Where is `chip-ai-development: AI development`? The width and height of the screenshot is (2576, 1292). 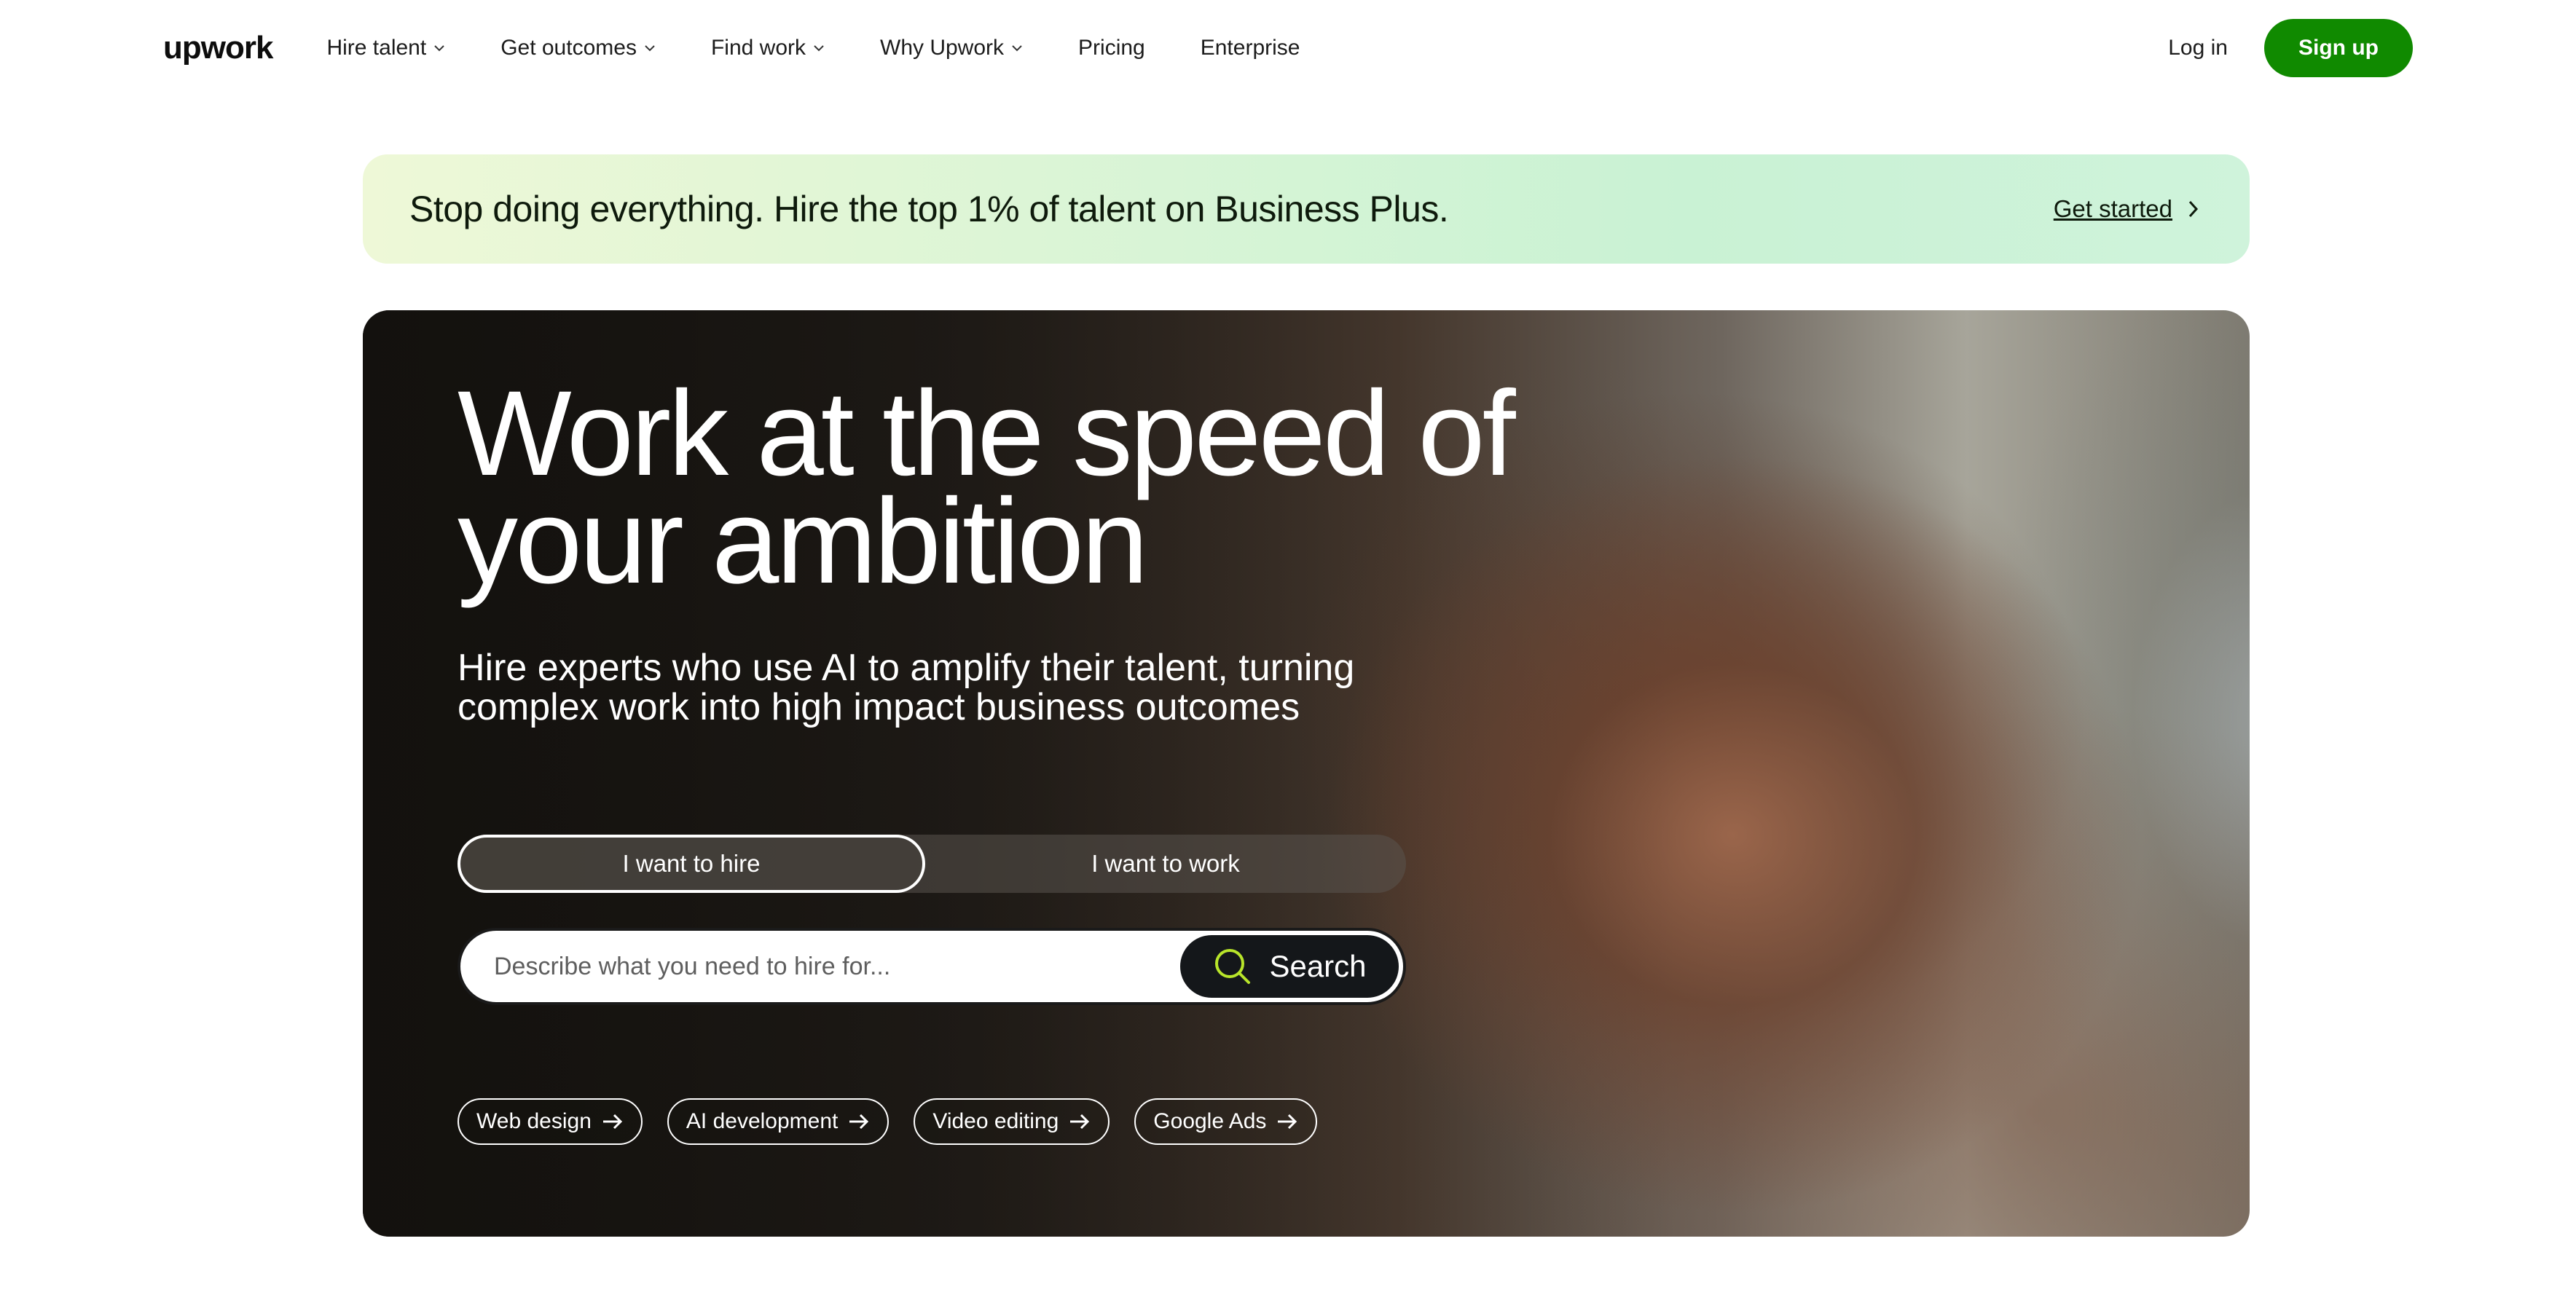
chip-ai-development: AI development is located at coordinates (778, 1121).